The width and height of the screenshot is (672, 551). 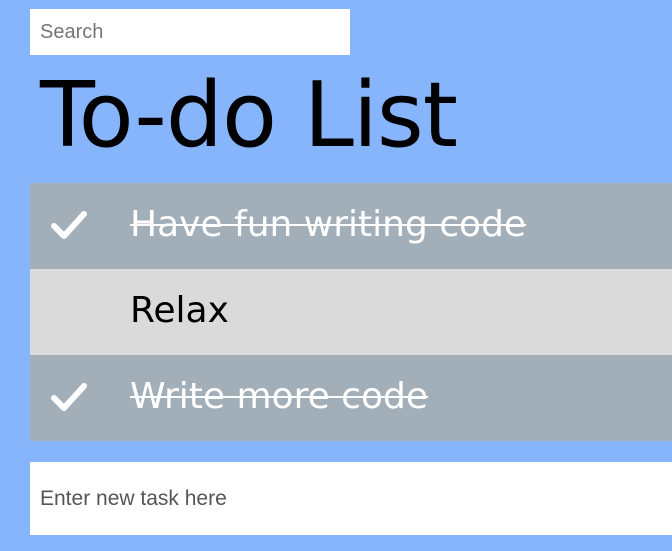 I want to click on todo-label: Write more code, so click(x=279, y=396).